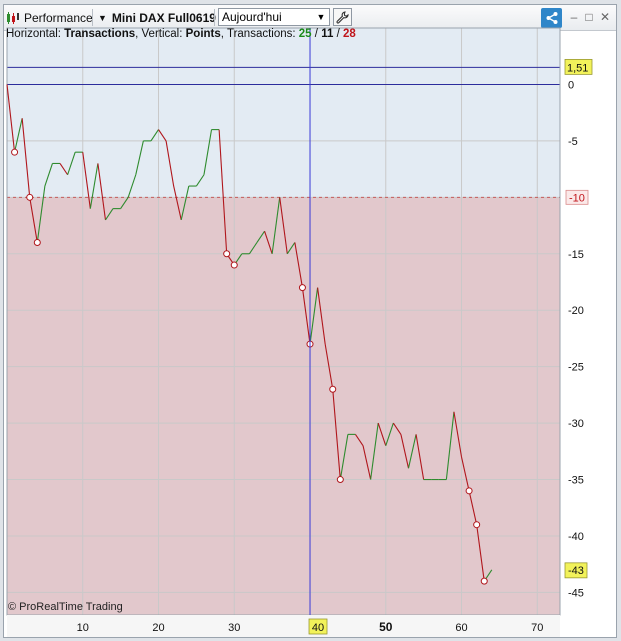 This screenshot has width=621, height=641. What do you see at coordinates (13, 17) in the screenshot?
I see `candlestick-icon` at bounding box center [13, 17].